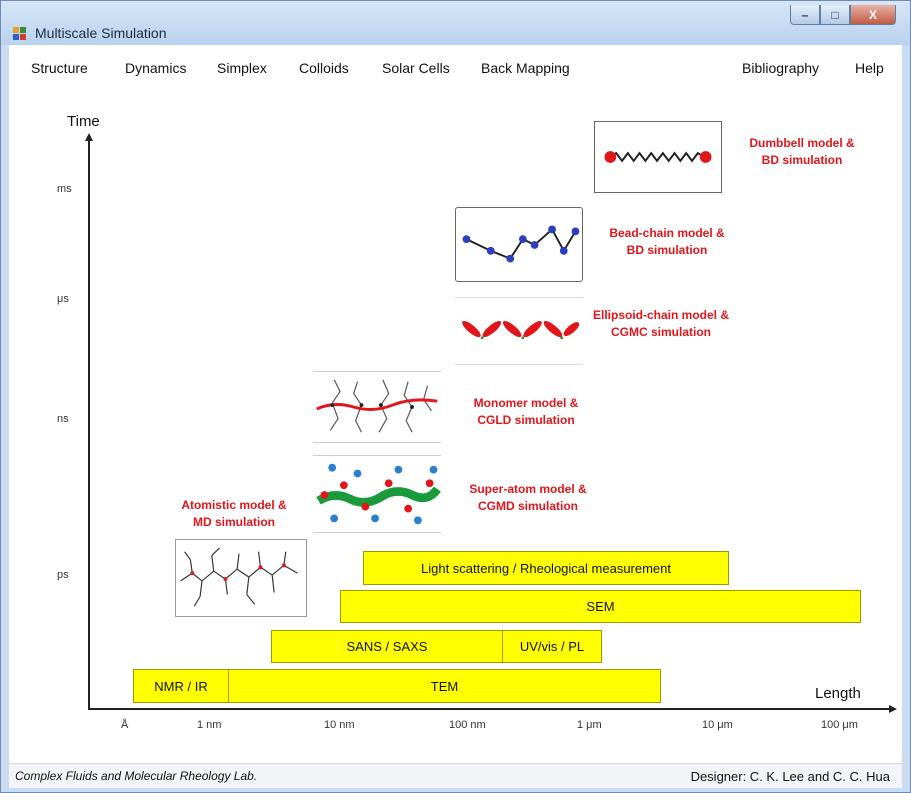  What do you see at coordinates (869, 68) in the screenshot?
I see `menu-help: Help` at bounding box center [869, 68].